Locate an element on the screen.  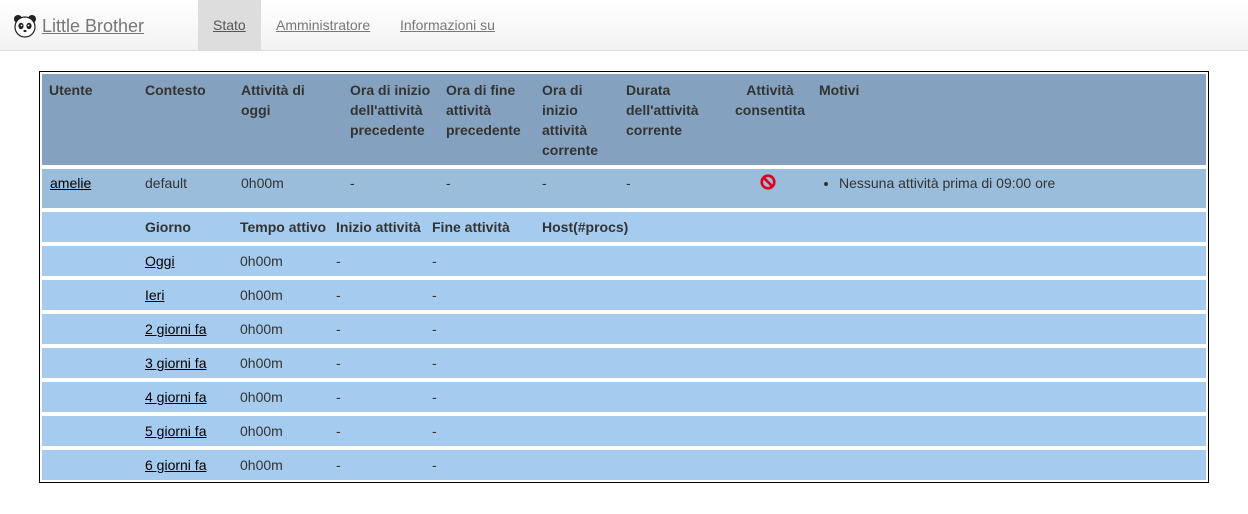
user-curr-duration: - is located at coordinates (628, 183).